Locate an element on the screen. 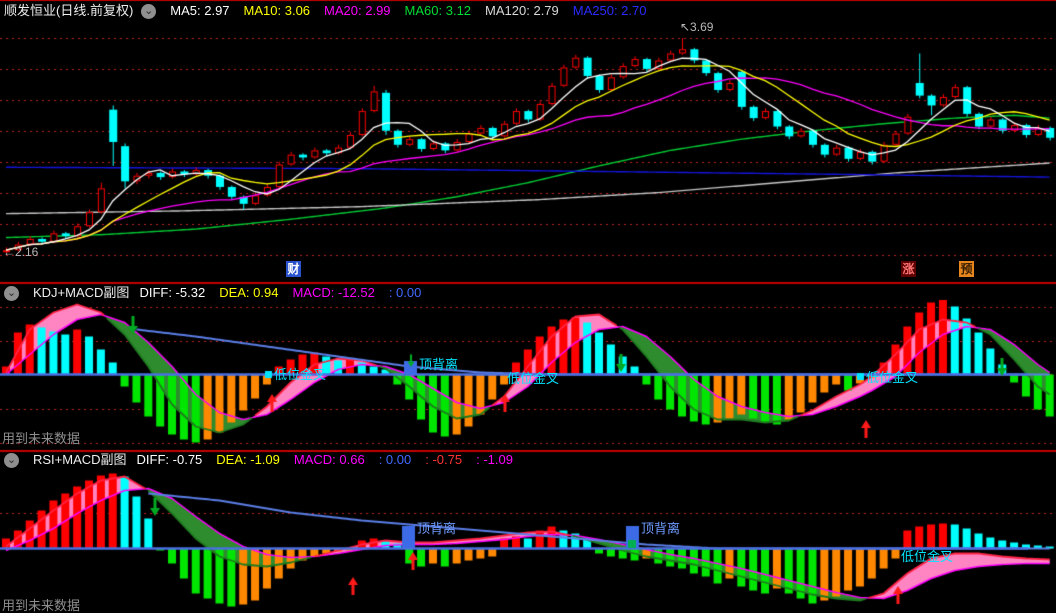  event-marker: 涨 is located at coordinates (908, 269).